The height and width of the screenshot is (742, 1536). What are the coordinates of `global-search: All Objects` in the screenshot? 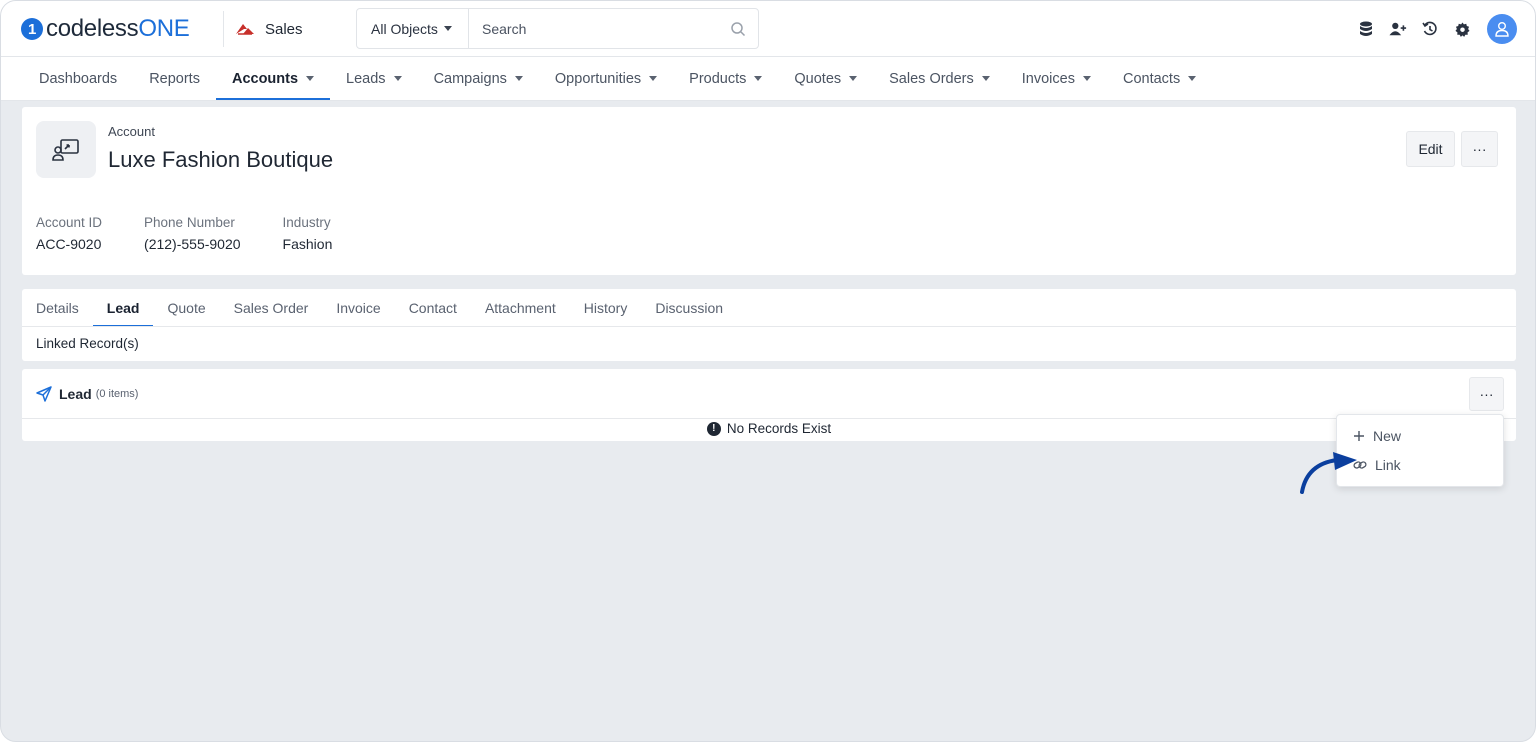 It's located at (557, 28).